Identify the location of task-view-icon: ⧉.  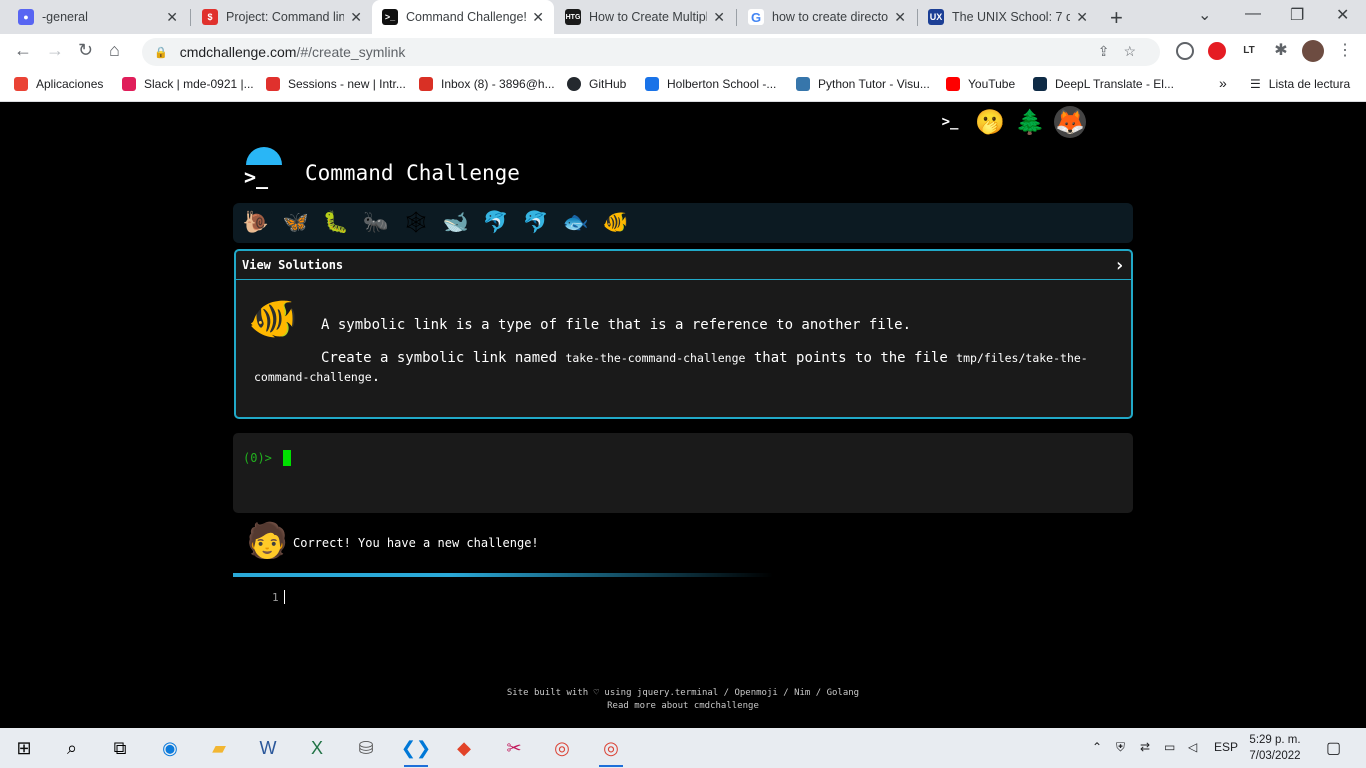
(120, 748).